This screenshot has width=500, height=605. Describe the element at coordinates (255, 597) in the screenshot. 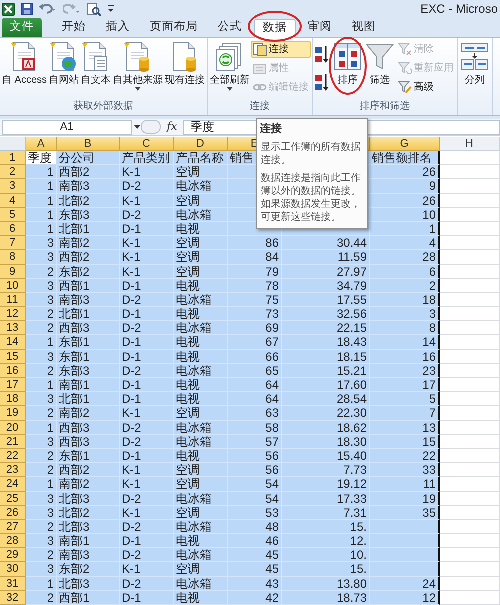

I see `table-cell: 42` at that location.